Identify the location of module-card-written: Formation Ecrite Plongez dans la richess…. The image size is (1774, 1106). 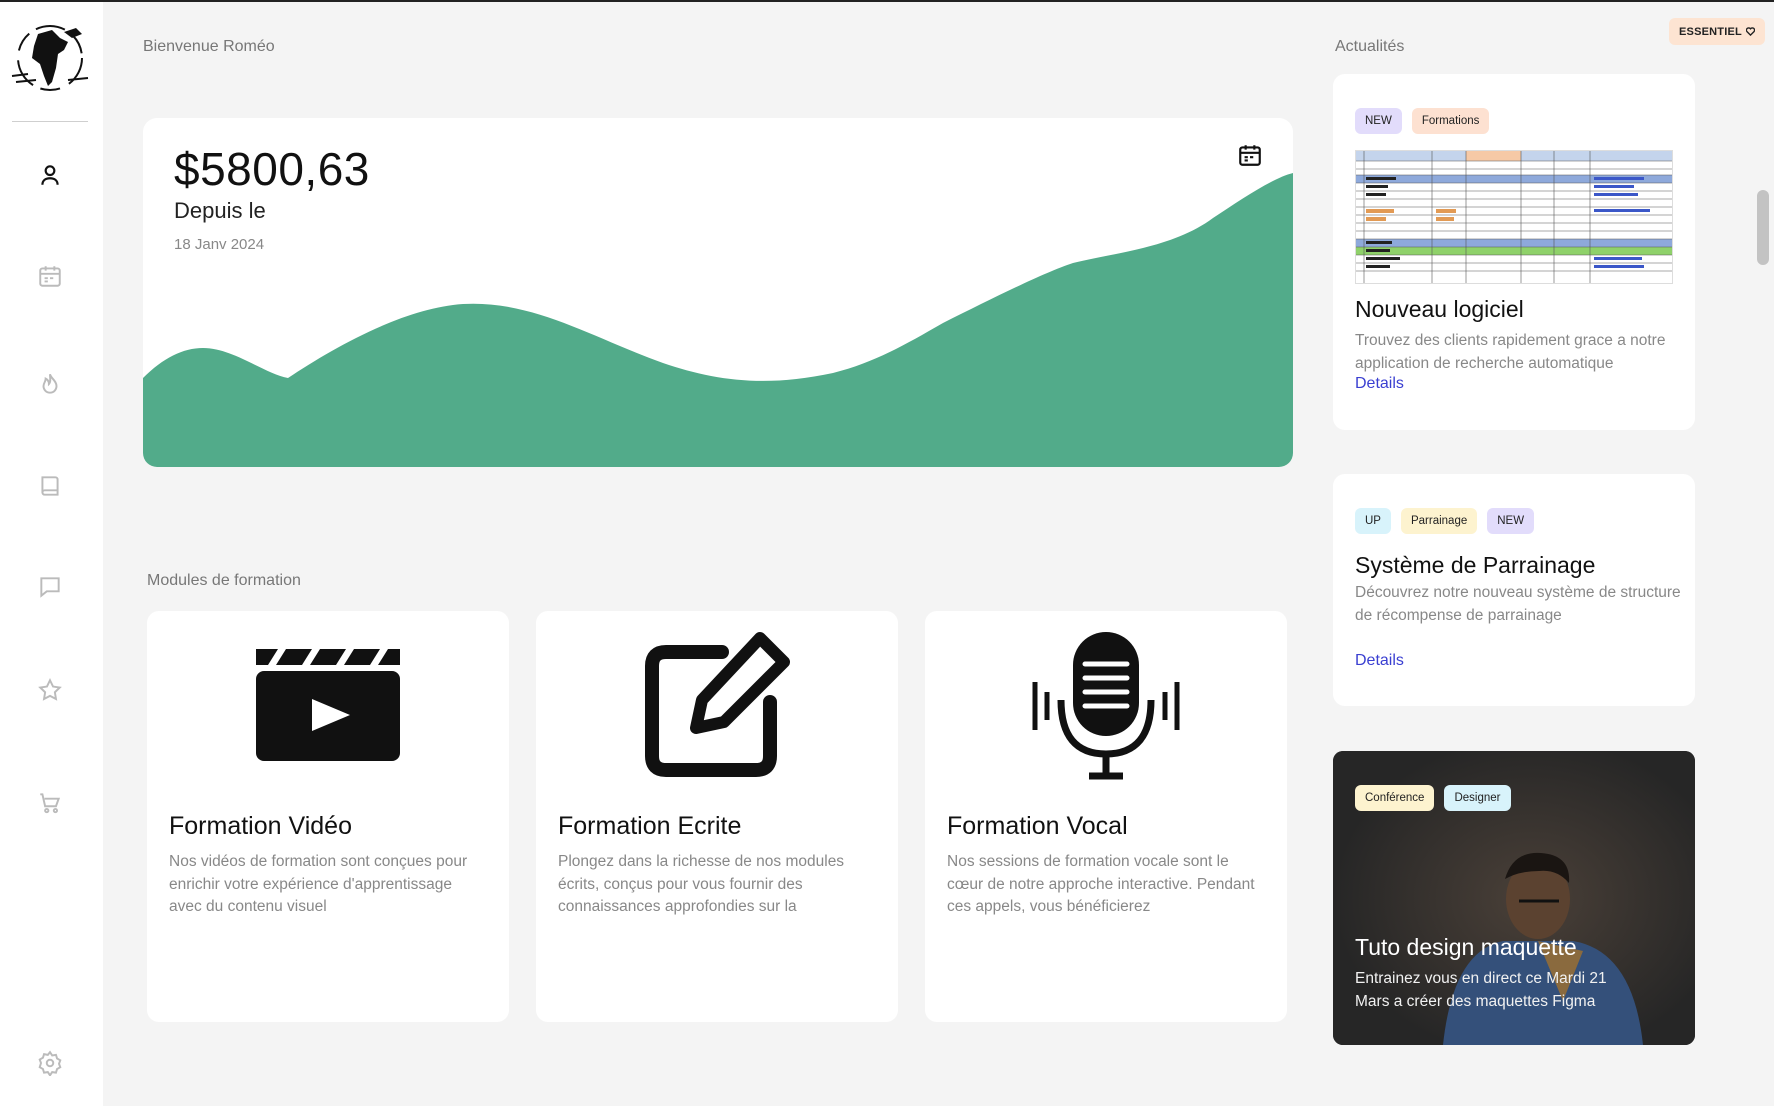
(717, 816).